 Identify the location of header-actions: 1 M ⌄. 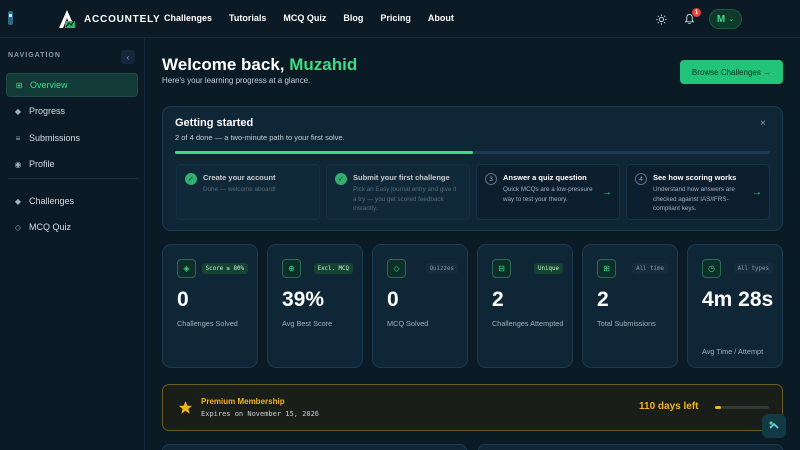
(697, 18).